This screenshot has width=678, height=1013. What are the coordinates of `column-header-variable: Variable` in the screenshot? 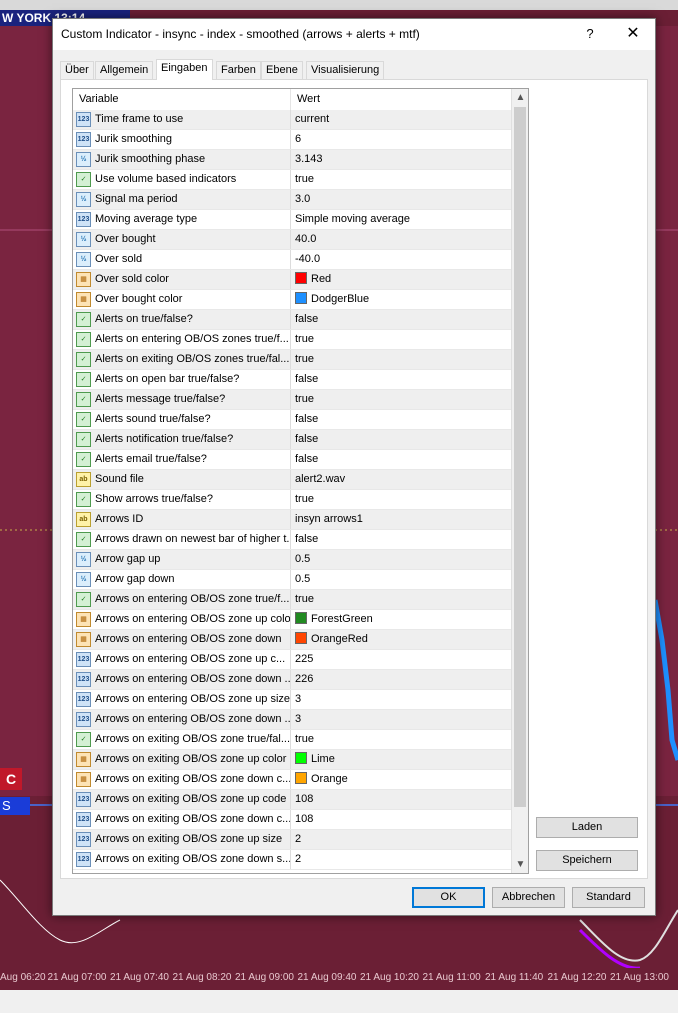 It's located at (182, 99).